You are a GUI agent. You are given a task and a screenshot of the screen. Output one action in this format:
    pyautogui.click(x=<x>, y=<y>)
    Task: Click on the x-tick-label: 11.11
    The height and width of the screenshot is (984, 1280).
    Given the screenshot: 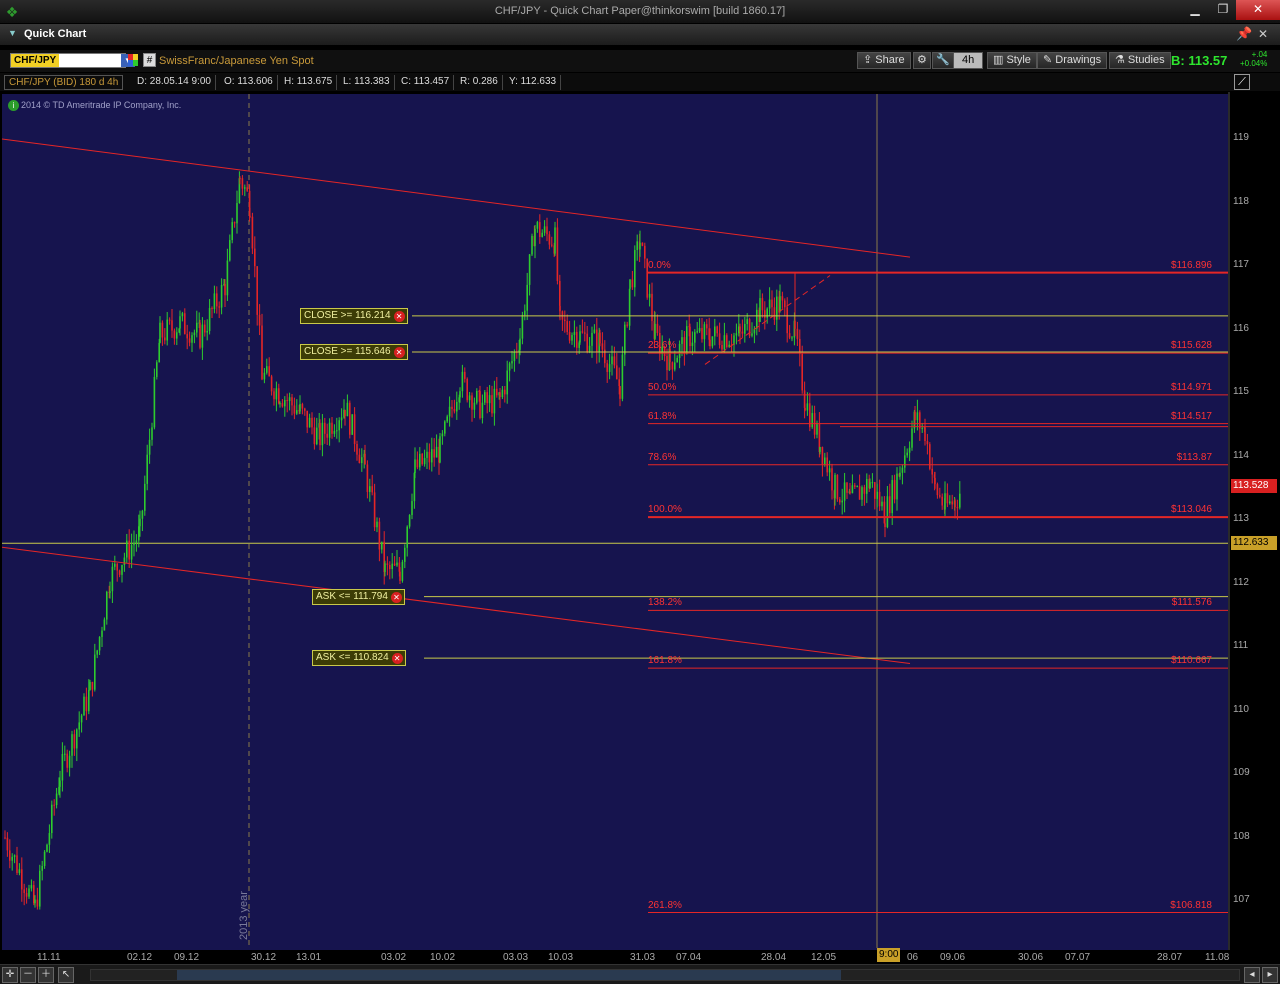 What is the action you would take?
    pyautogui.click(x=49, y=957)
    